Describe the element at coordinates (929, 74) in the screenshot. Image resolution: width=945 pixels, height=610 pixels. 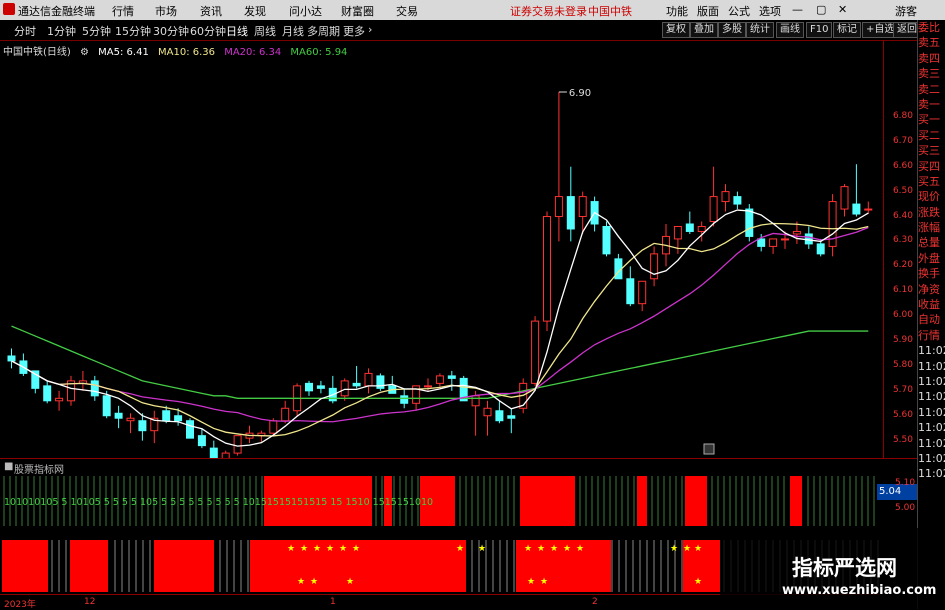
I see `side-panel-item: 卖三` at that location.